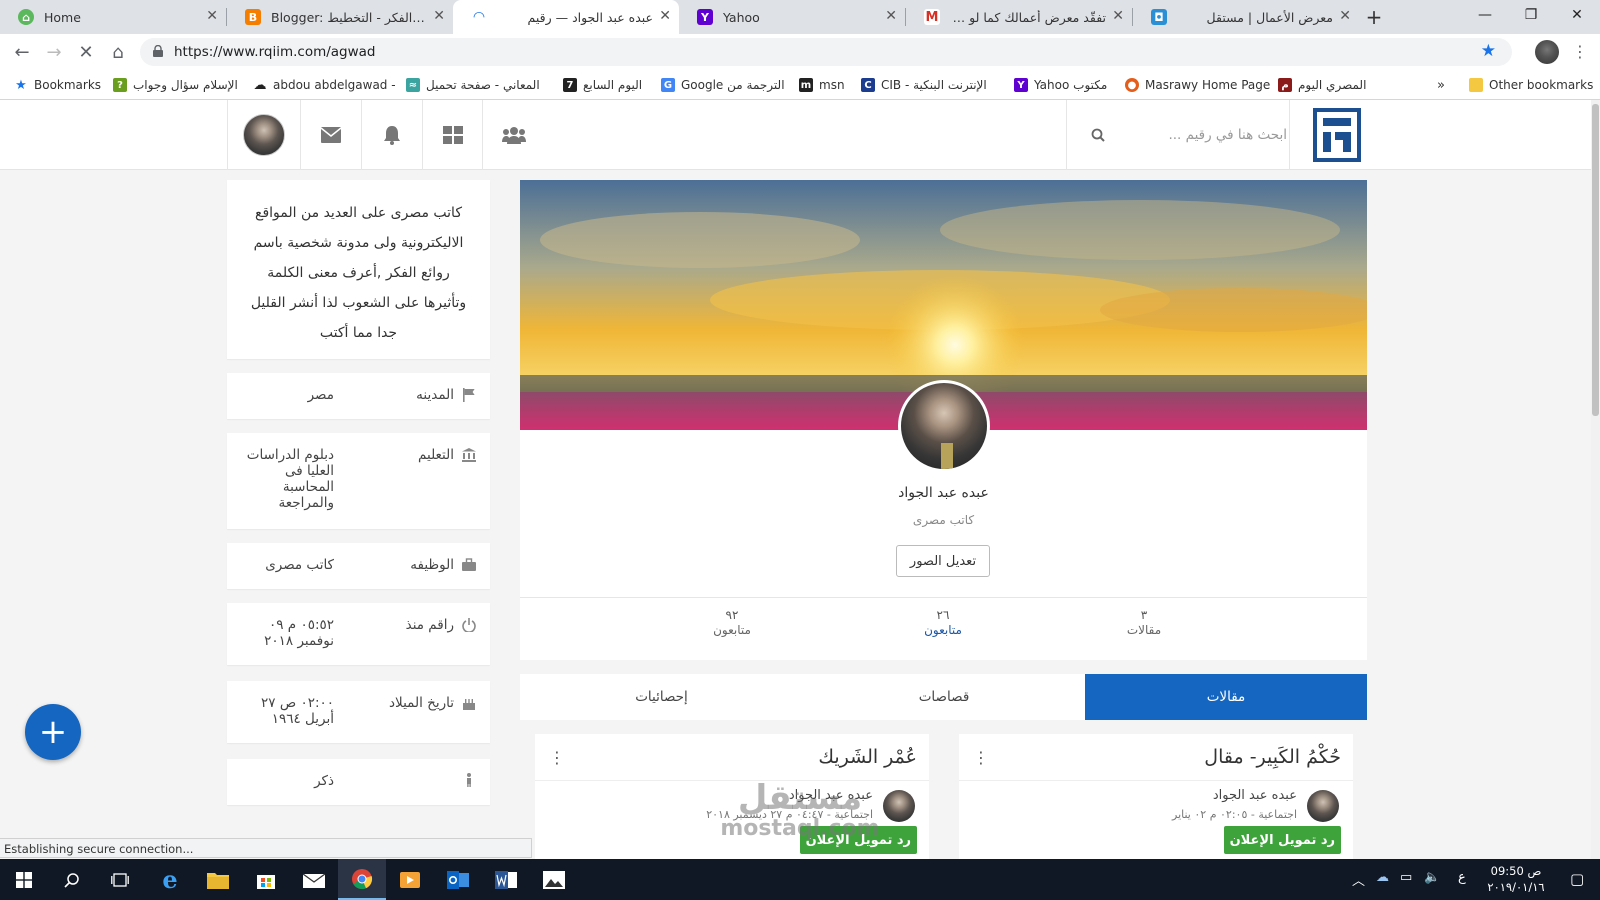 The height and width of the screenshot is (900, 1600). What do you see at coordinates (1432, 877) in the screenshot?
I see `volume-icon: 🔈` at bounding box center [1432, 877].